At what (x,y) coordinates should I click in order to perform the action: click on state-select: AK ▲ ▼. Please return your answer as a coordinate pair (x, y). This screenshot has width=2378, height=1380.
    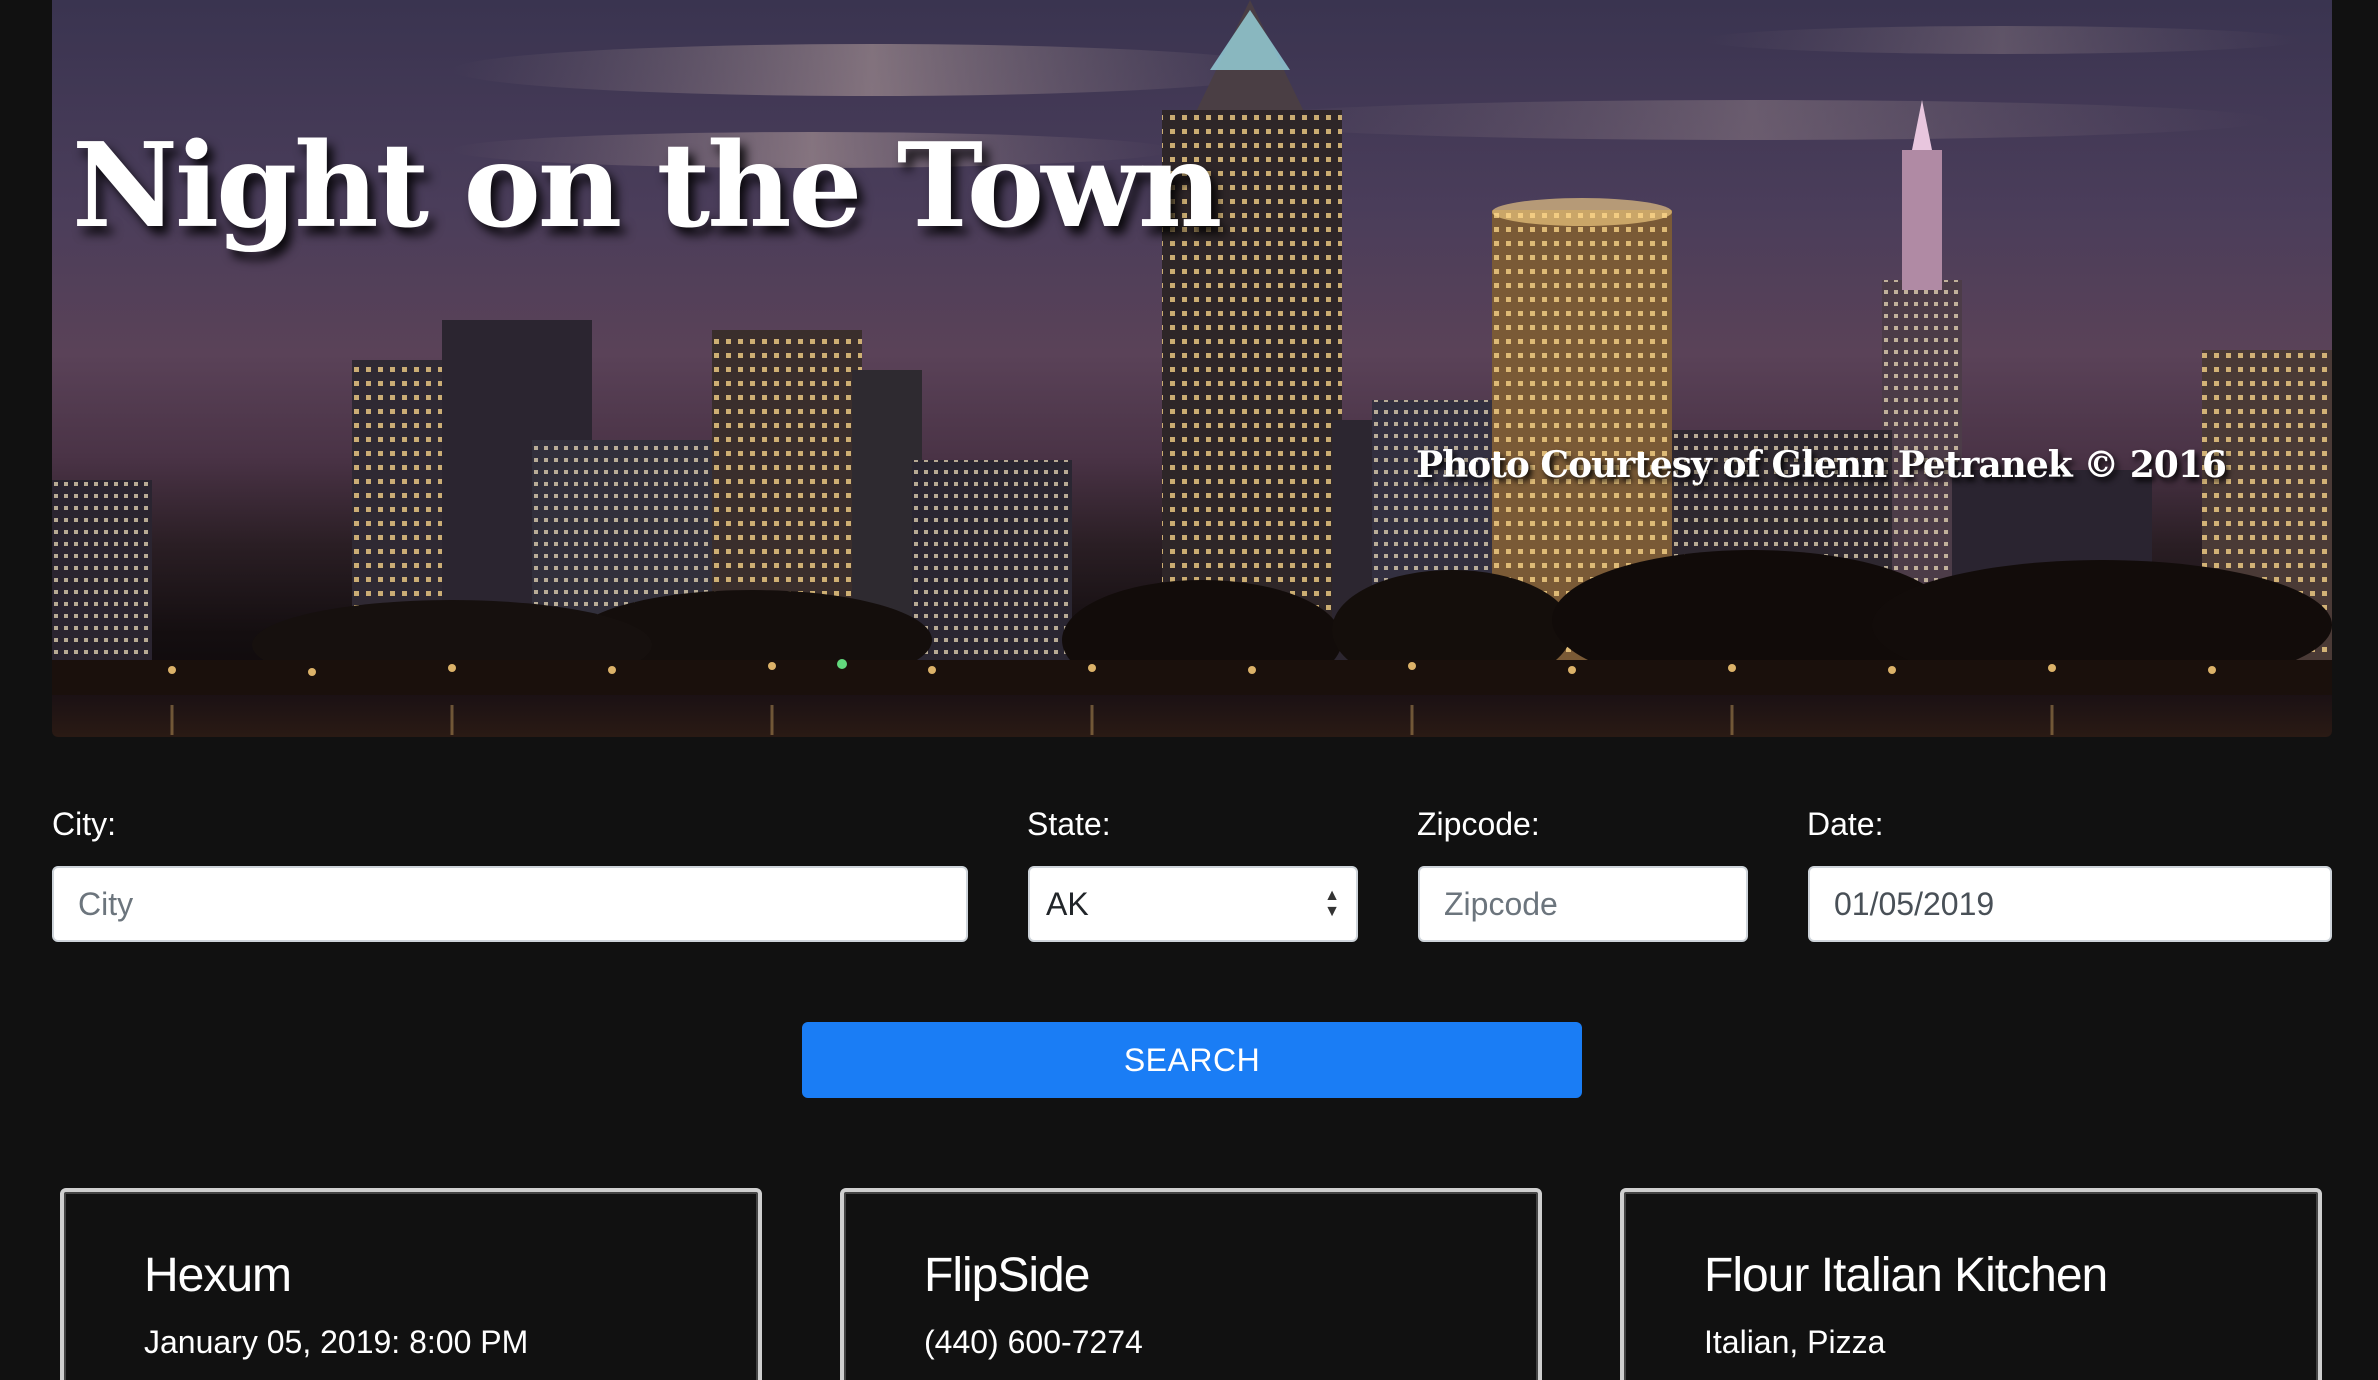
    Looking at the image, I should click on (1193, 904).